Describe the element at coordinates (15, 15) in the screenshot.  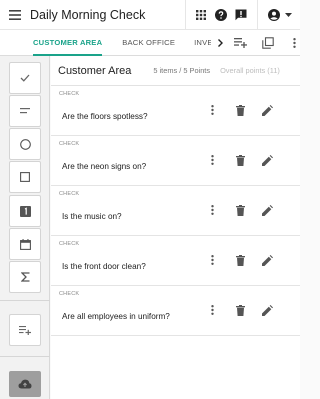
I see `menu-icon` at that location.